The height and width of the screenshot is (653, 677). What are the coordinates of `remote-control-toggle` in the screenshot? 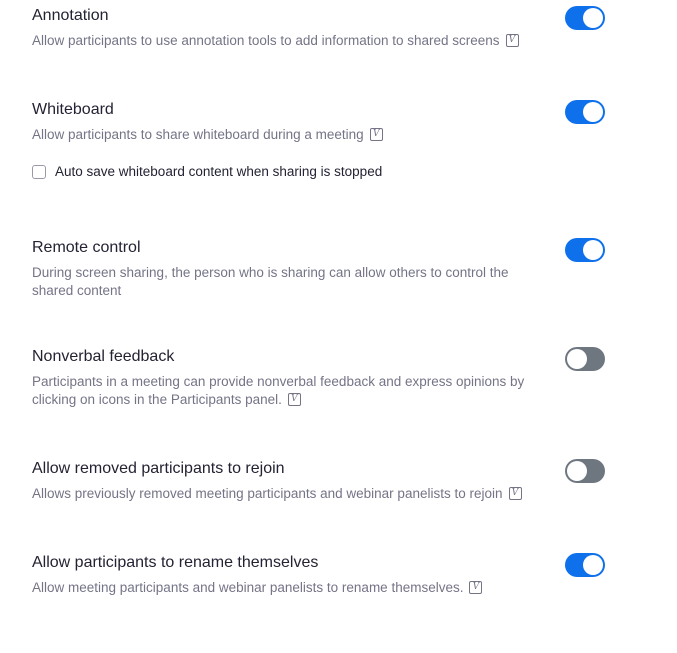 It's located at (585, 250).